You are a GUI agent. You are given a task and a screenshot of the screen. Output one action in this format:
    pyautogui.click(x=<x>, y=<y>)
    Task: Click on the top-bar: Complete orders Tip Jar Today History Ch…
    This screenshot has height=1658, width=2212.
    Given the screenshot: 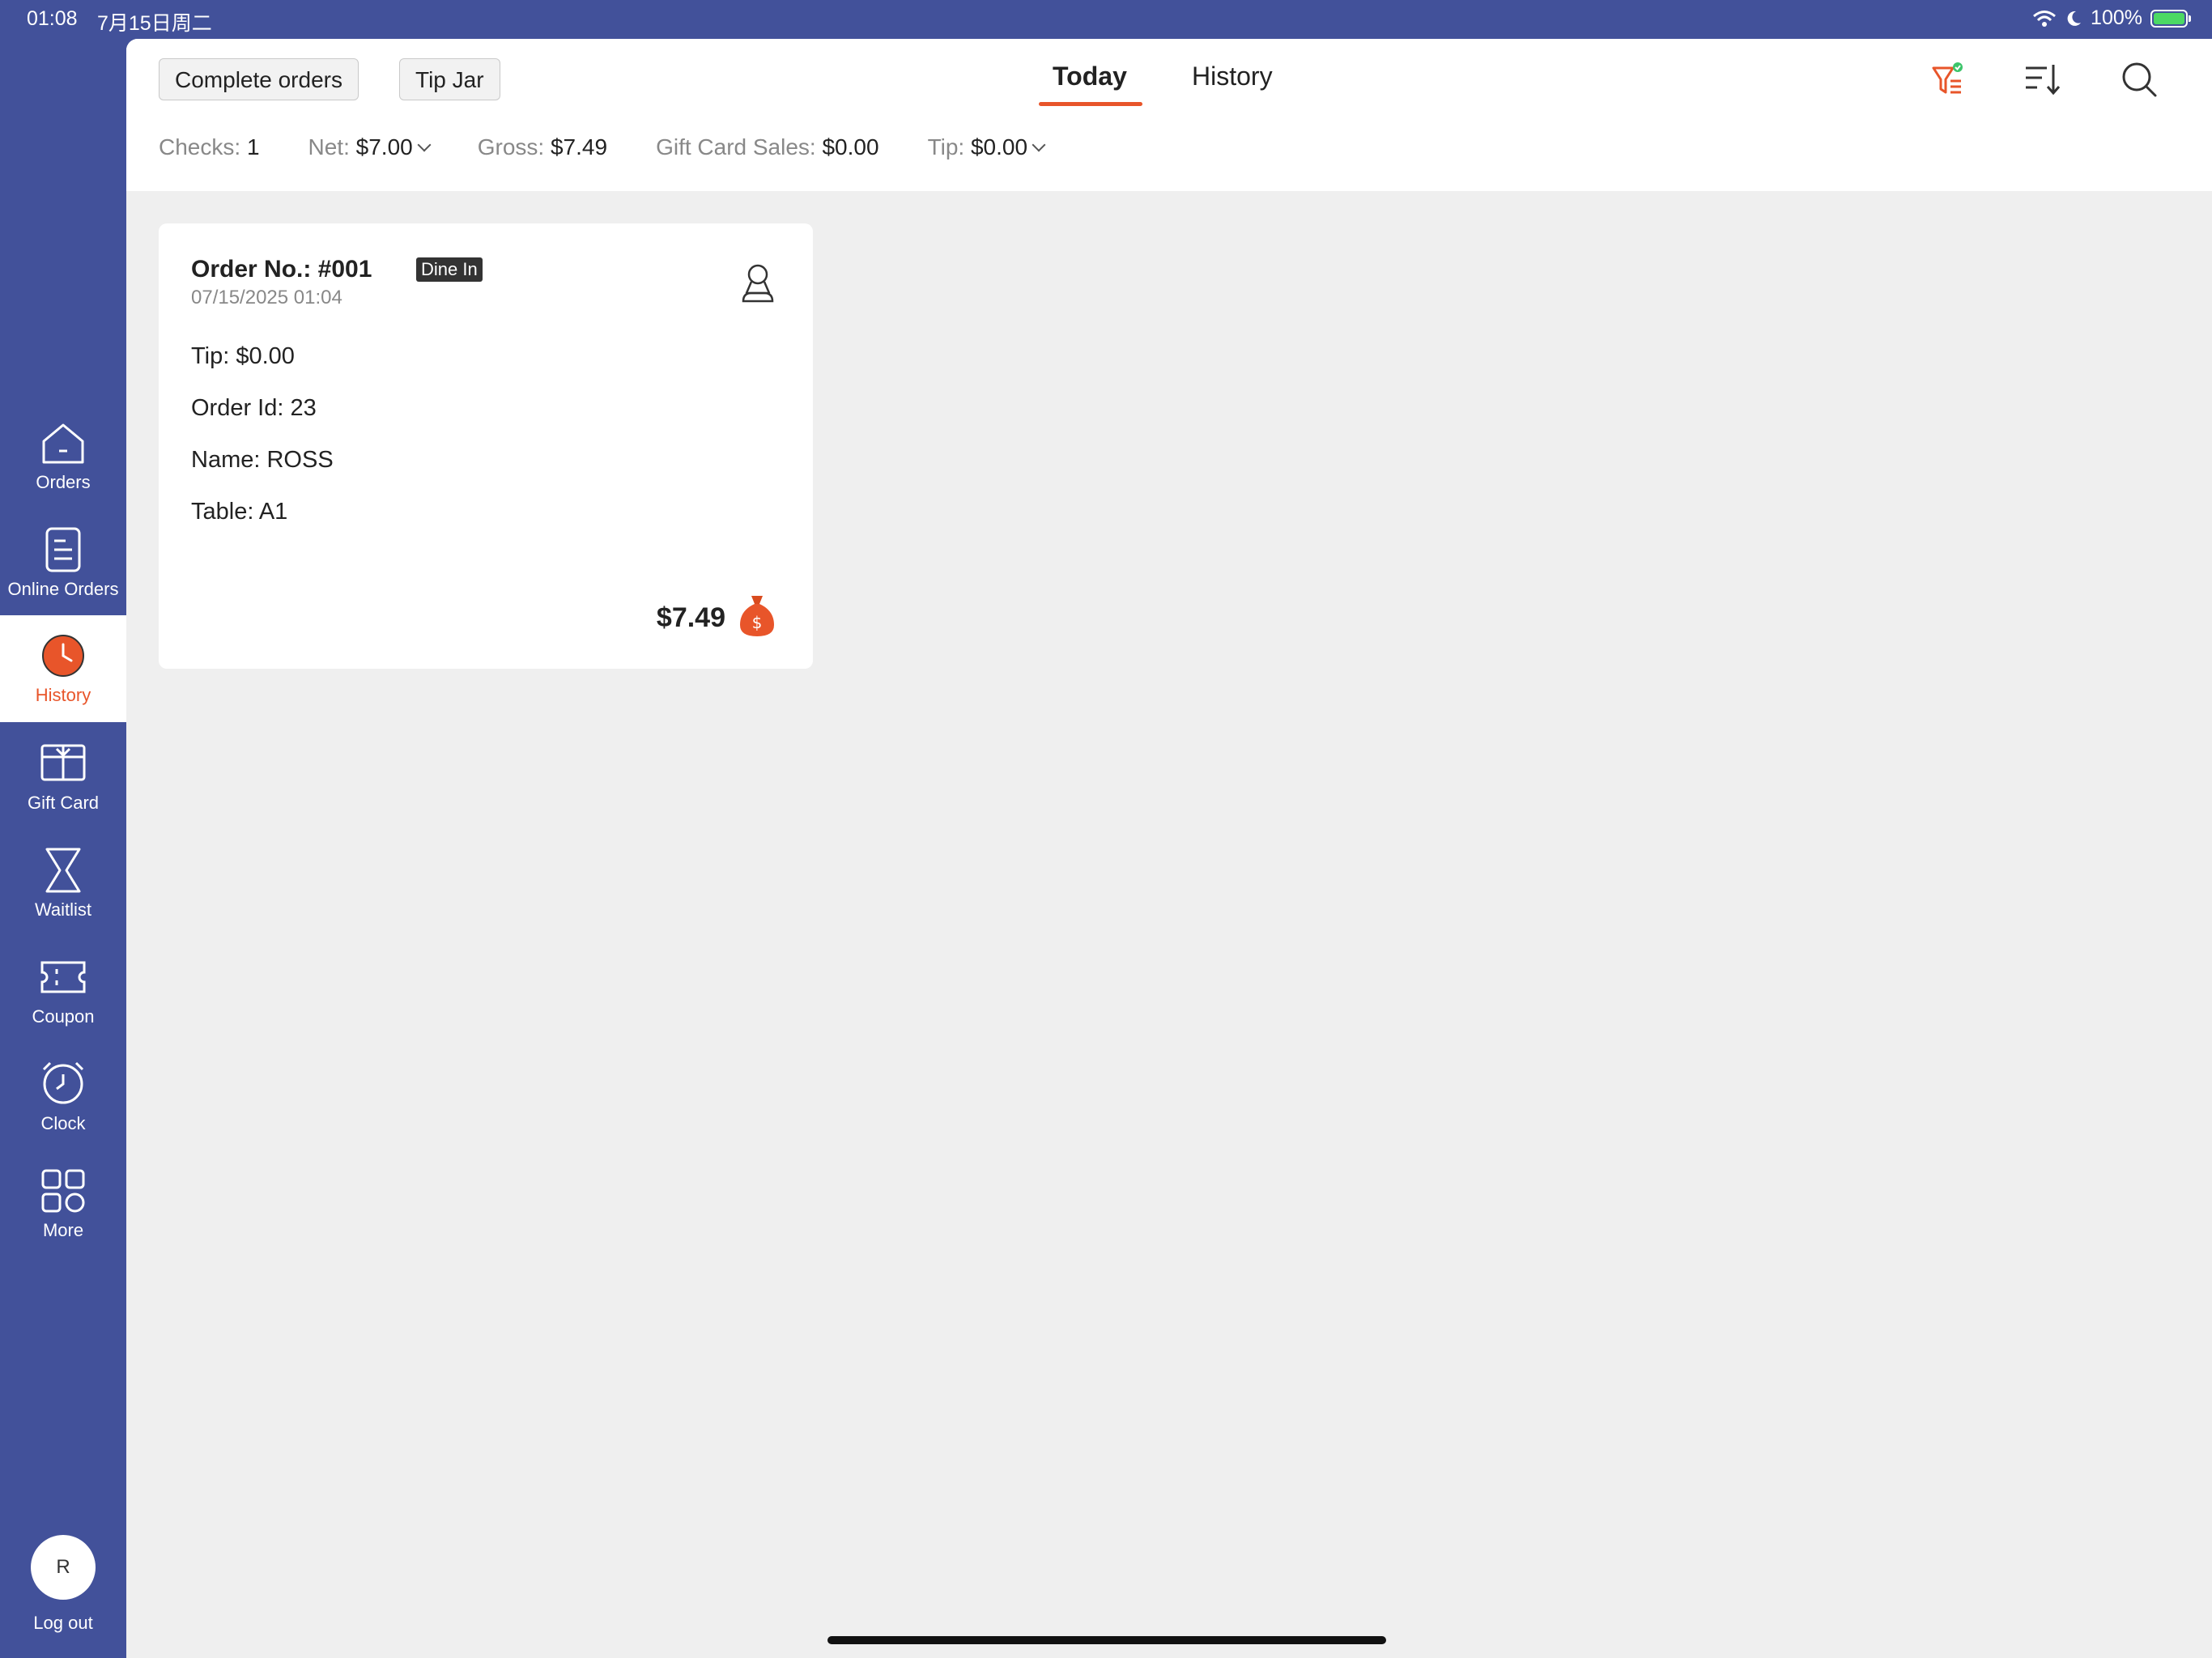 What is the action you would take?
    pyautogui.click(x=1169, y=115)
    